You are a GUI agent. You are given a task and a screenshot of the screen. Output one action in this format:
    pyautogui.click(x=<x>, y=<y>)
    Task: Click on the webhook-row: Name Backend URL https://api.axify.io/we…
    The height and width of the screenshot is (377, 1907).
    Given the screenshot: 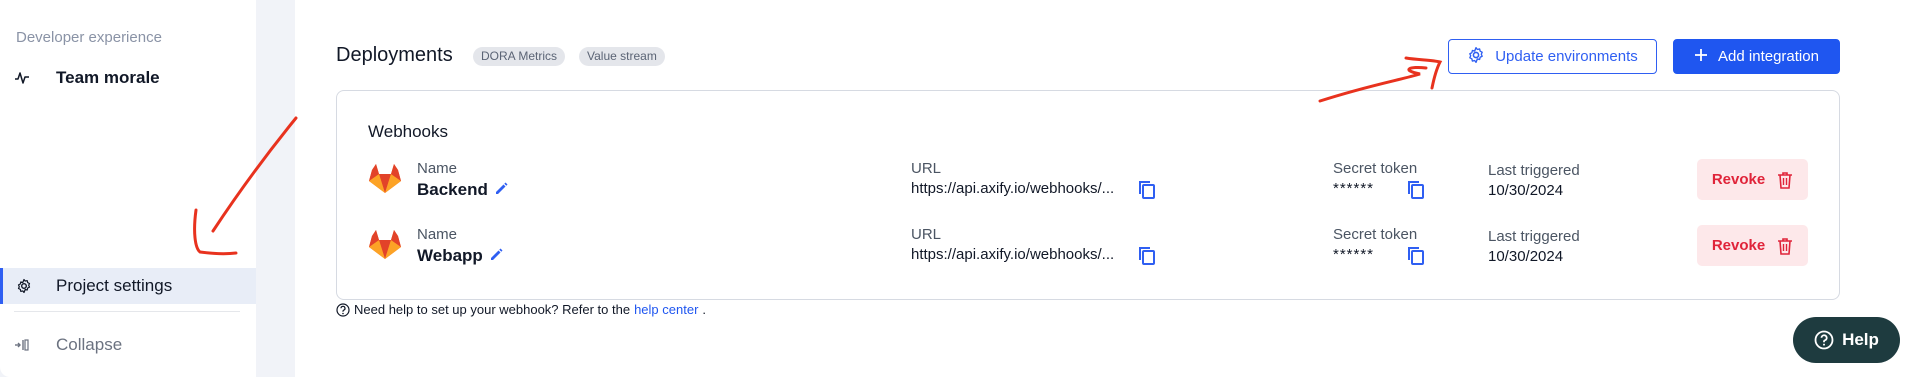 What is the action you would take?
    pyautogui.click(x=1088, y=181)
    